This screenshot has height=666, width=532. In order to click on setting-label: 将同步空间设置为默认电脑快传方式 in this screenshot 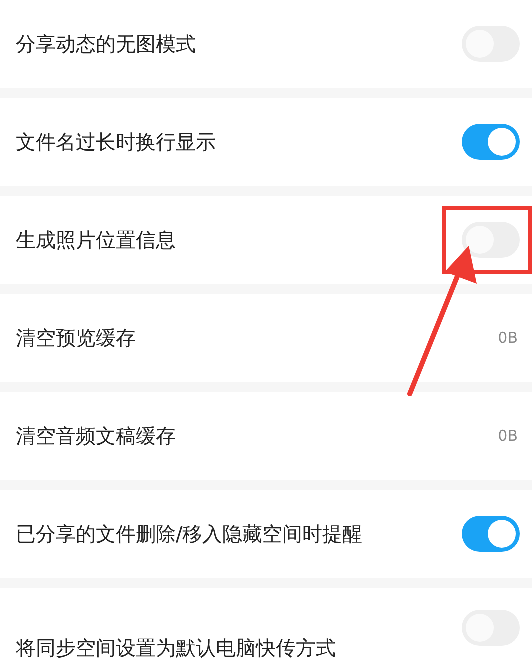, I will do `click(176, 648)`.